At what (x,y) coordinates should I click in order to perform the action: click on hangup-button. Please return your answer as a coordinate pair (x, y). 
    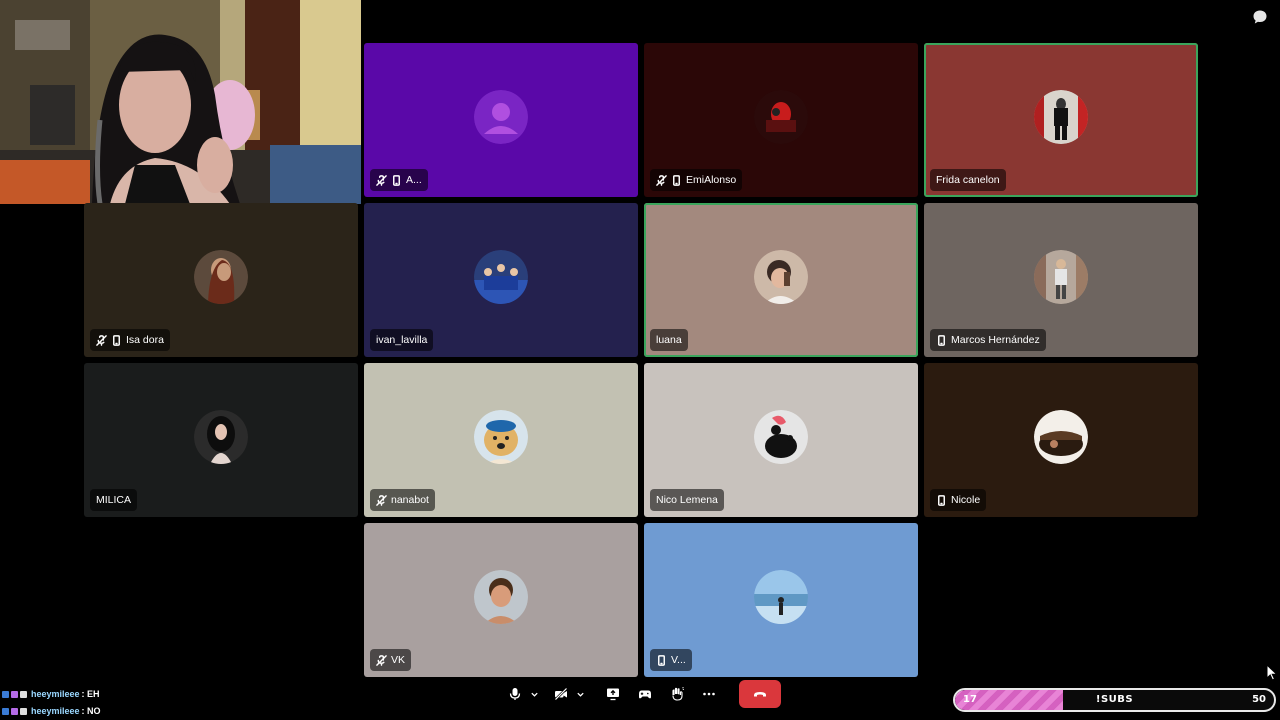
    Looking at the image, I should click on (760, 694).